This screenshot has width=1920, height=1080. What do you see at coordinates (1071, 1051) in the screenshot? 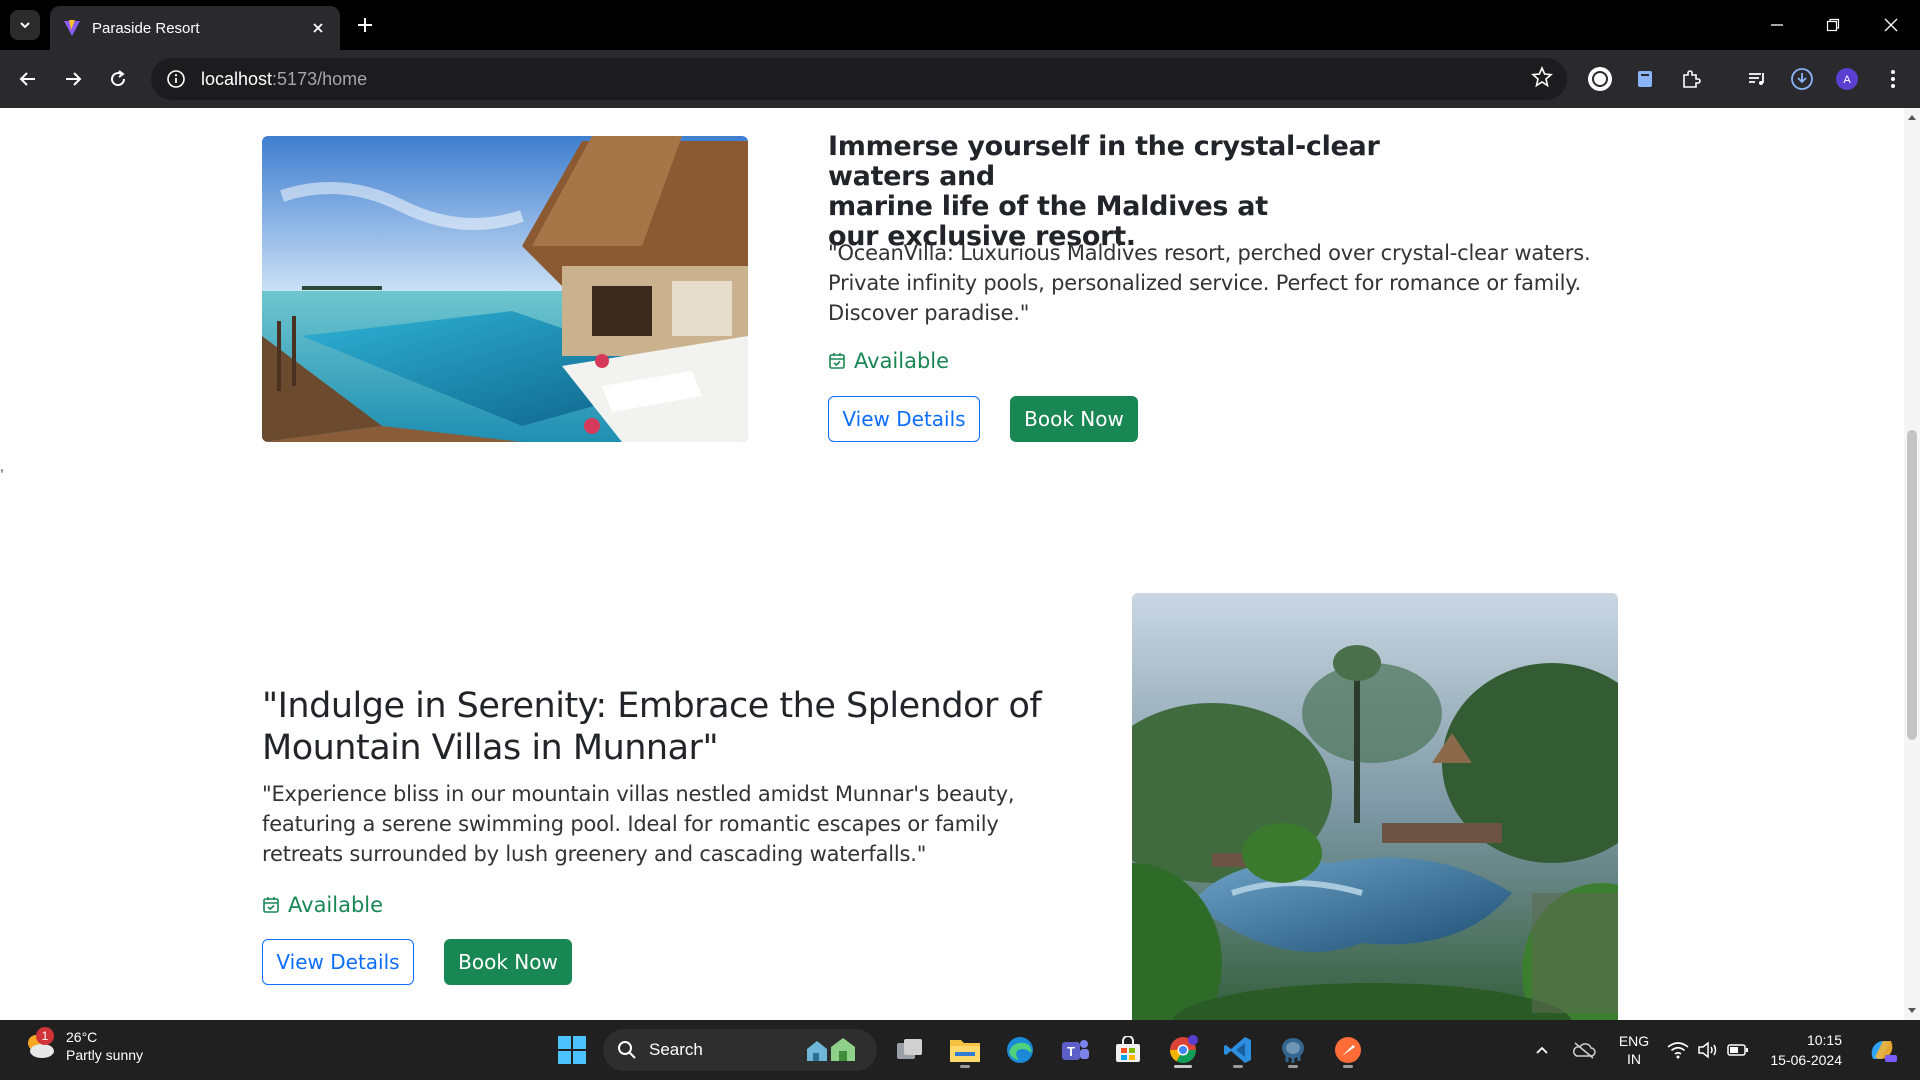
I see `svg-text: T` at bounding box center [1071, 1051].